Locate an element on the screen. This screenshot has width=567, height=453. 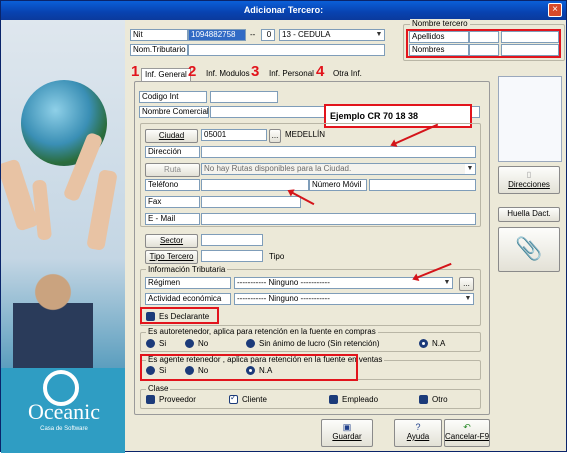
codigo-int-label: Codigo Int is located at coordinates (173, 97).